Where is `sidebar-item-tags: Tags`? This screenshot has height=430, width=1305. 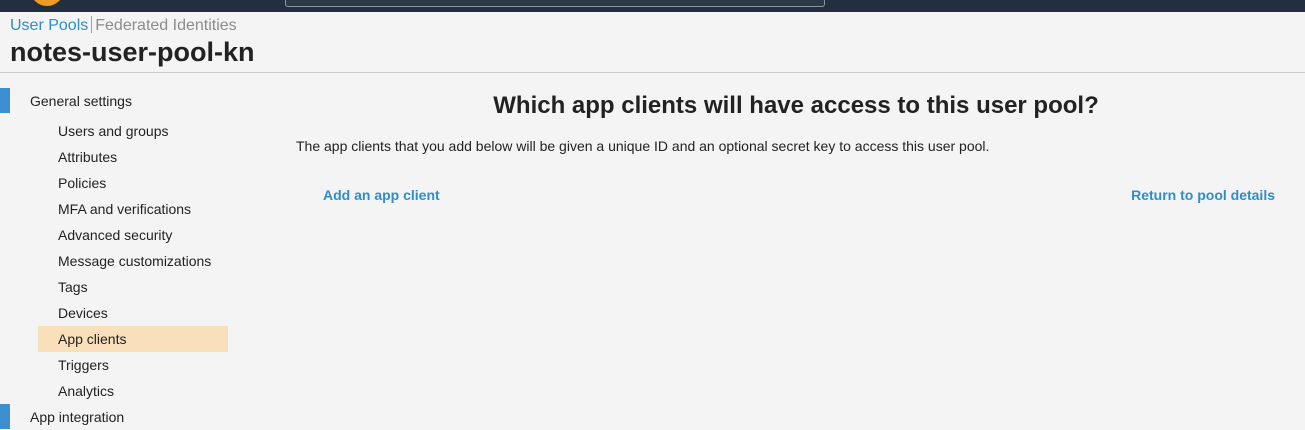
sidebar-item-tags: Tags is located at coordinates (133, 287).